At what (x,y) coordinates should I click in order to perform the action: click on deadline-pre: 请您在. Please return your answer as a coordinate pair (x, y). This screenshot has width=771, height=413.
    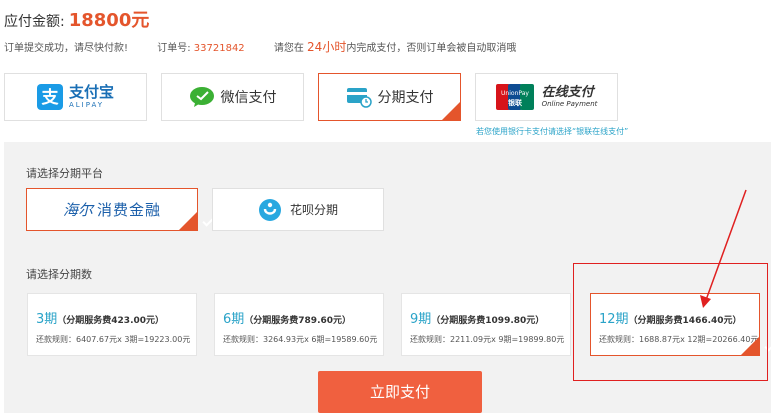
    Looking at the image, I should click on (288, 48).